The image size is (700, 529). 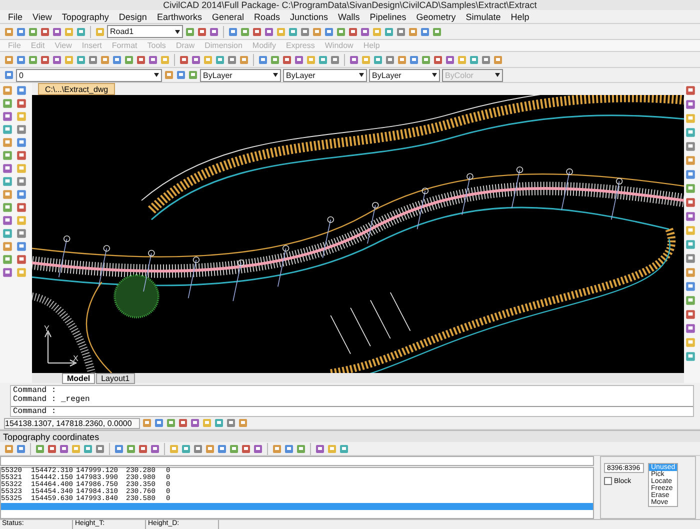 What do you see at coordinates (42, 17) in the screenshot?
I see `menu-item: View` at bounding box center [42, 17].